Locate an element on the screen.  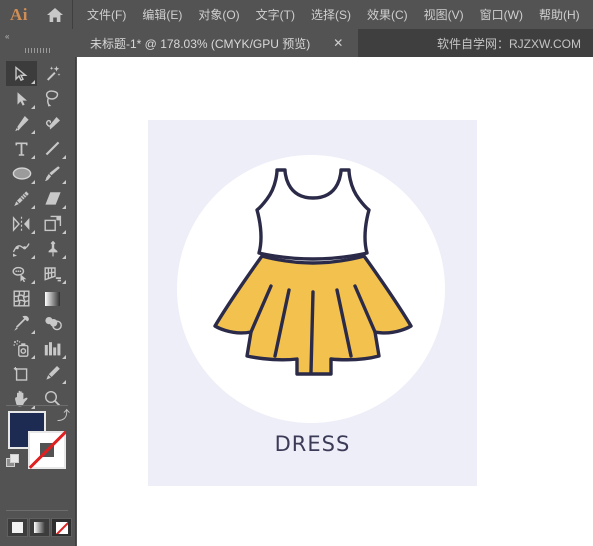
menu-window: 窗口(W) is located at coordinates (501, 14).